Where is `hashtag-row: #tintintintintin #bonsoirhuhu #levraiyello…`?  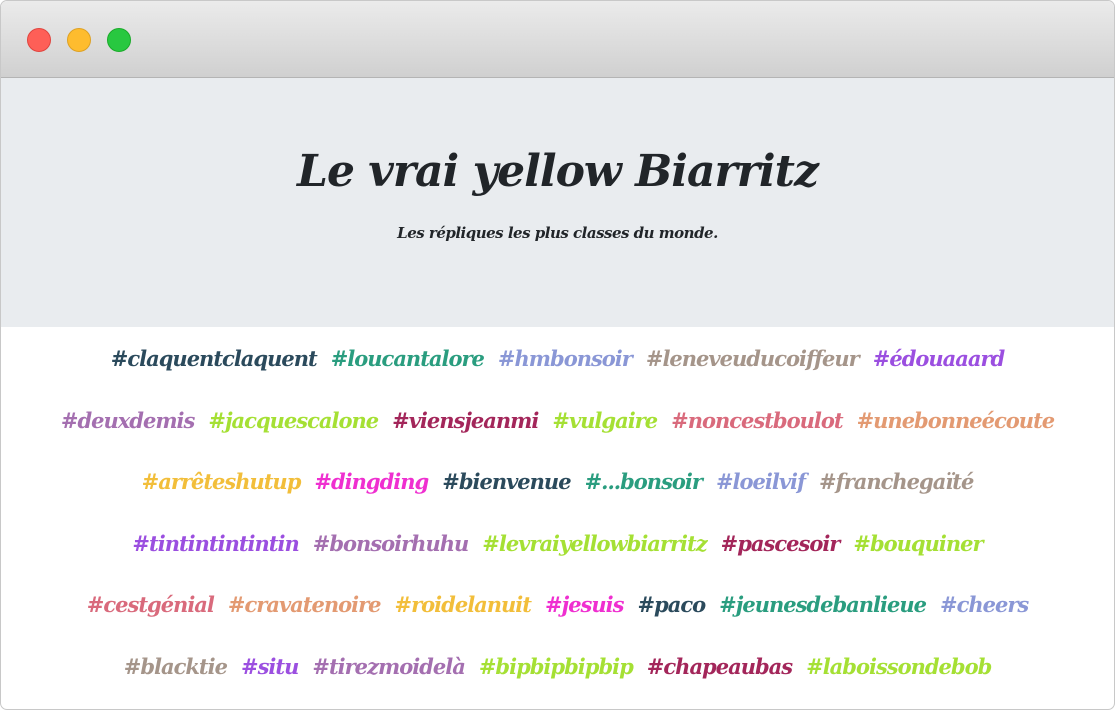 hashtag-row: #tintintintintin #bonsoirhuhu #levraiyello… is located at coordinates (557, 557).